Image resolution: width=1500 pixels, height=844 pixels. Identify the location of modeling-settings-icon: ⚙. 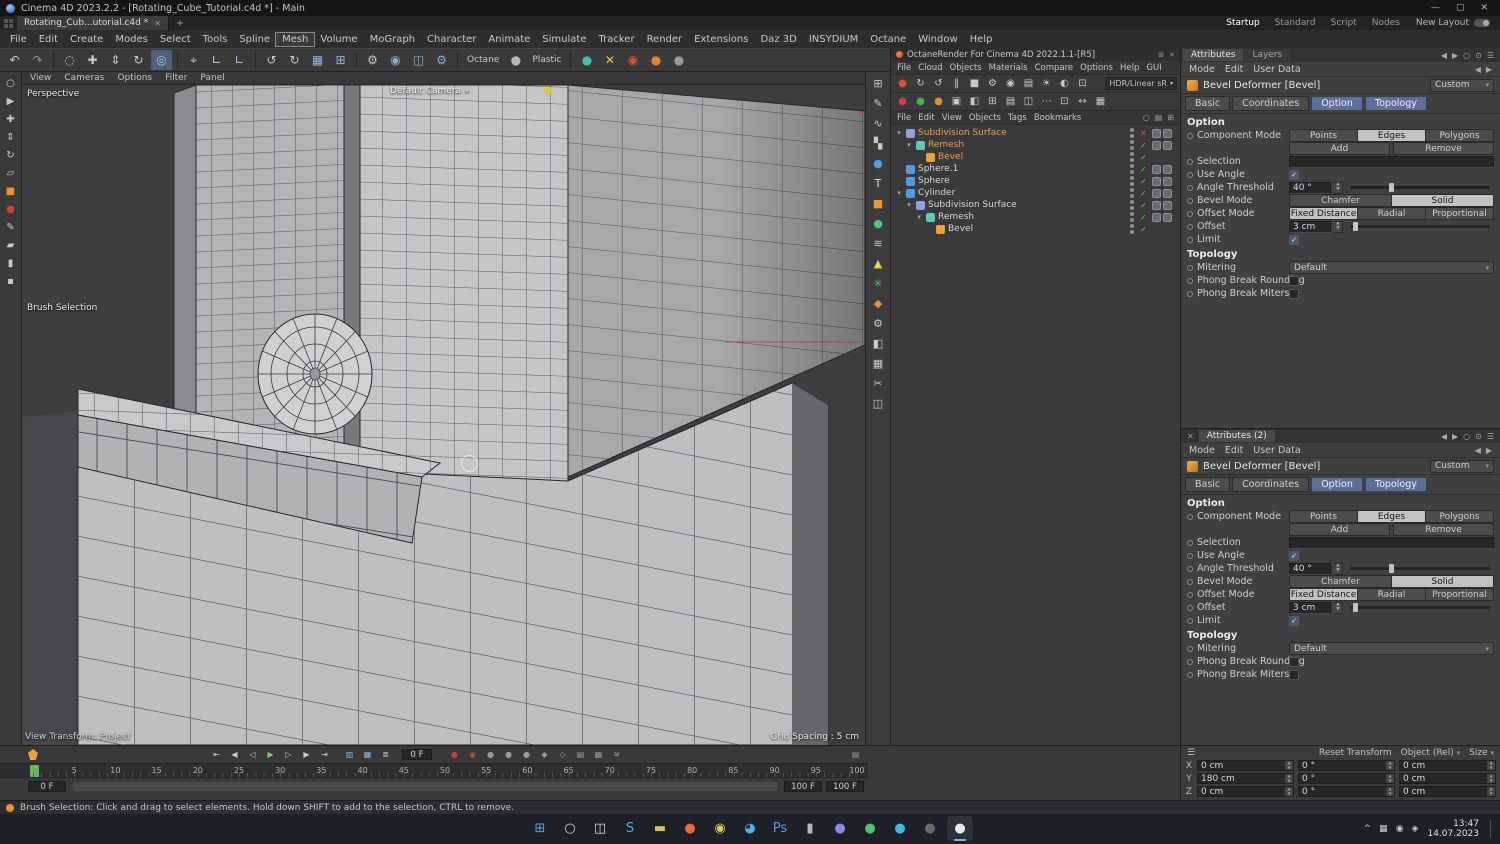
(372, 60).